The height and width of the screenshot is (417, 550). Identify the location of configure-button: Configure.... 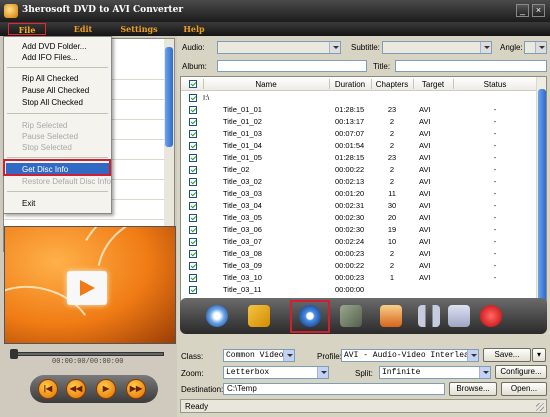
(521, 372).